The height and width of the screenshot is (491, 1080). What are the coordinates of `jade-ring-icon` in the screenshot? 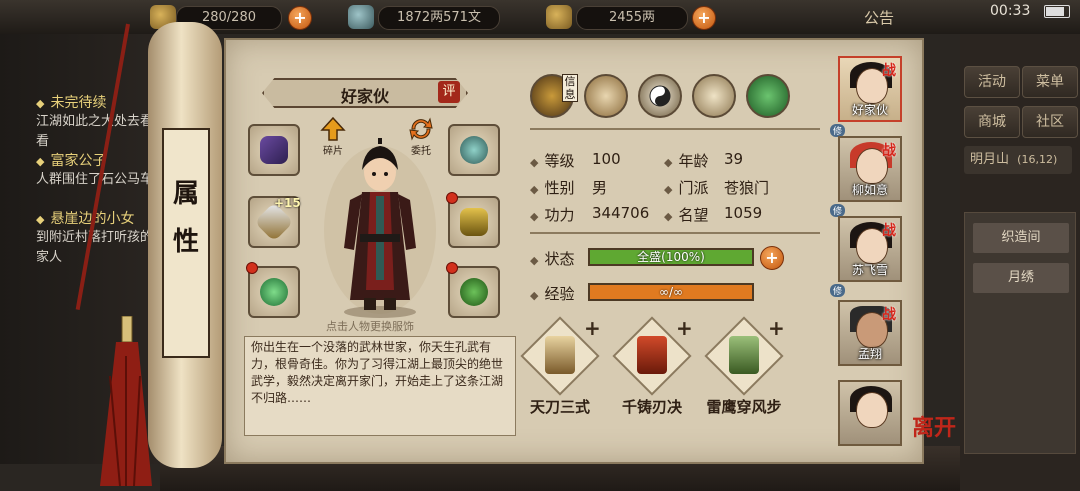 It's located at (274, 292).